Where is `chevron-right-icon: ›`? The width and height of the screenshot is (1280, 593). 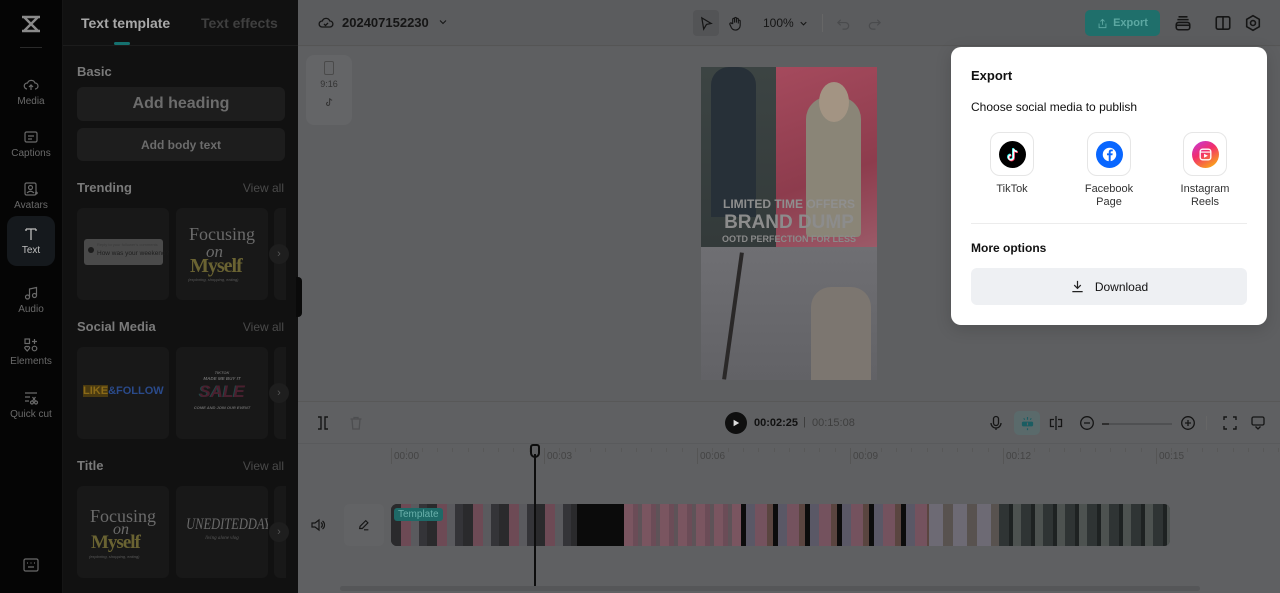 chevron-right-icon: › is located at coordinates (279, 254).